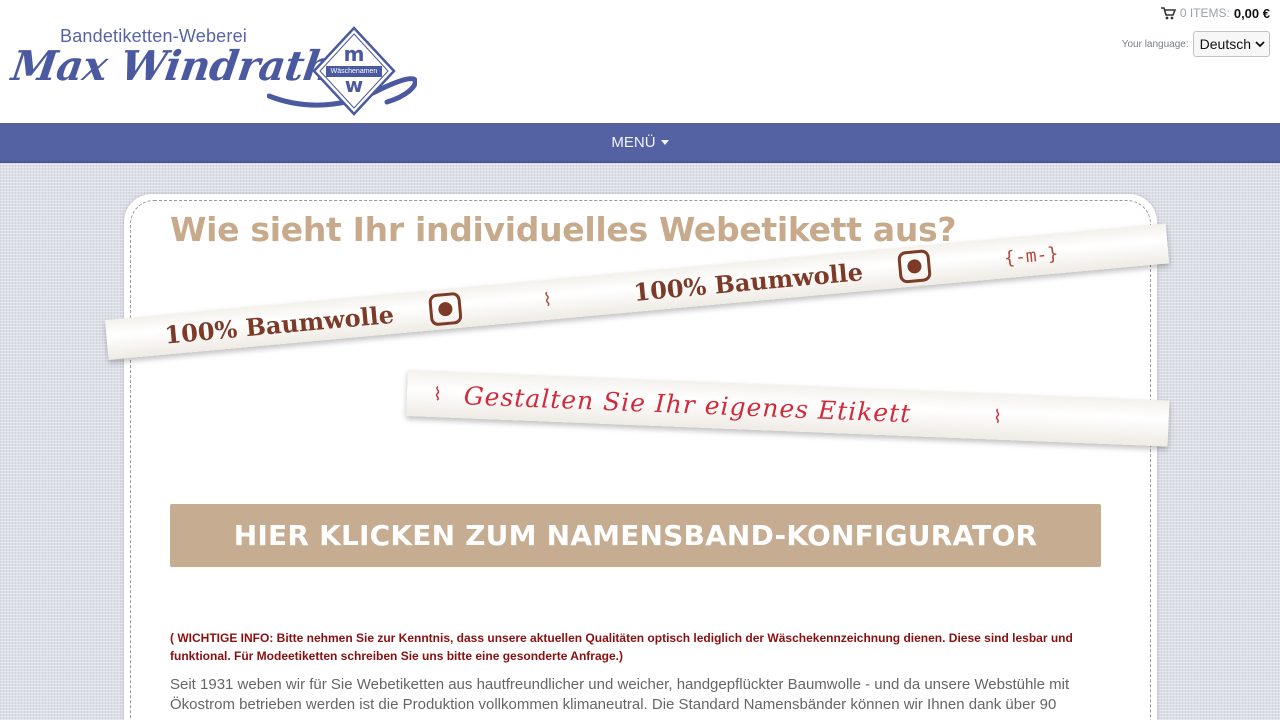 The height and width of the screenshot is (720, 1280). I want to click on ribbon-text-custom: Gestalten Sie Ihr eigenes Etikett, so click(687, 404).